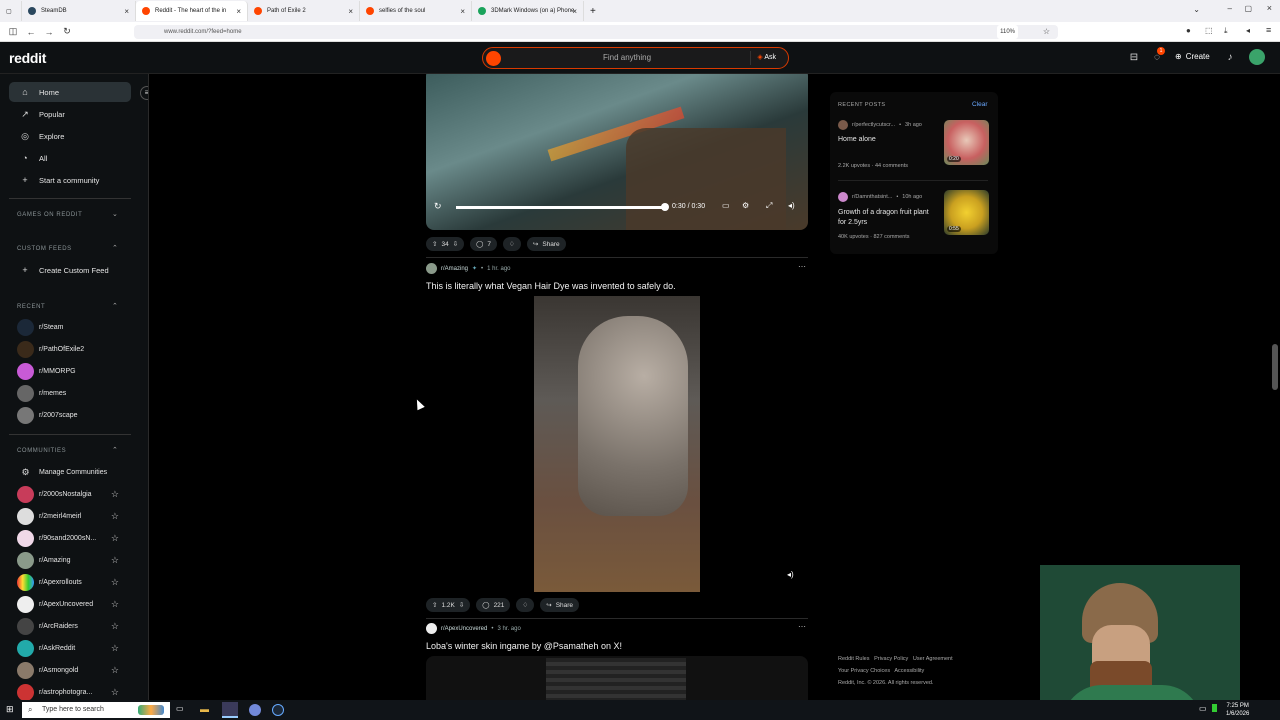  What do you see at coordinates (1214, 708) in the screenshot?
I see `tray-icon` at bounding box center [1214, 708].